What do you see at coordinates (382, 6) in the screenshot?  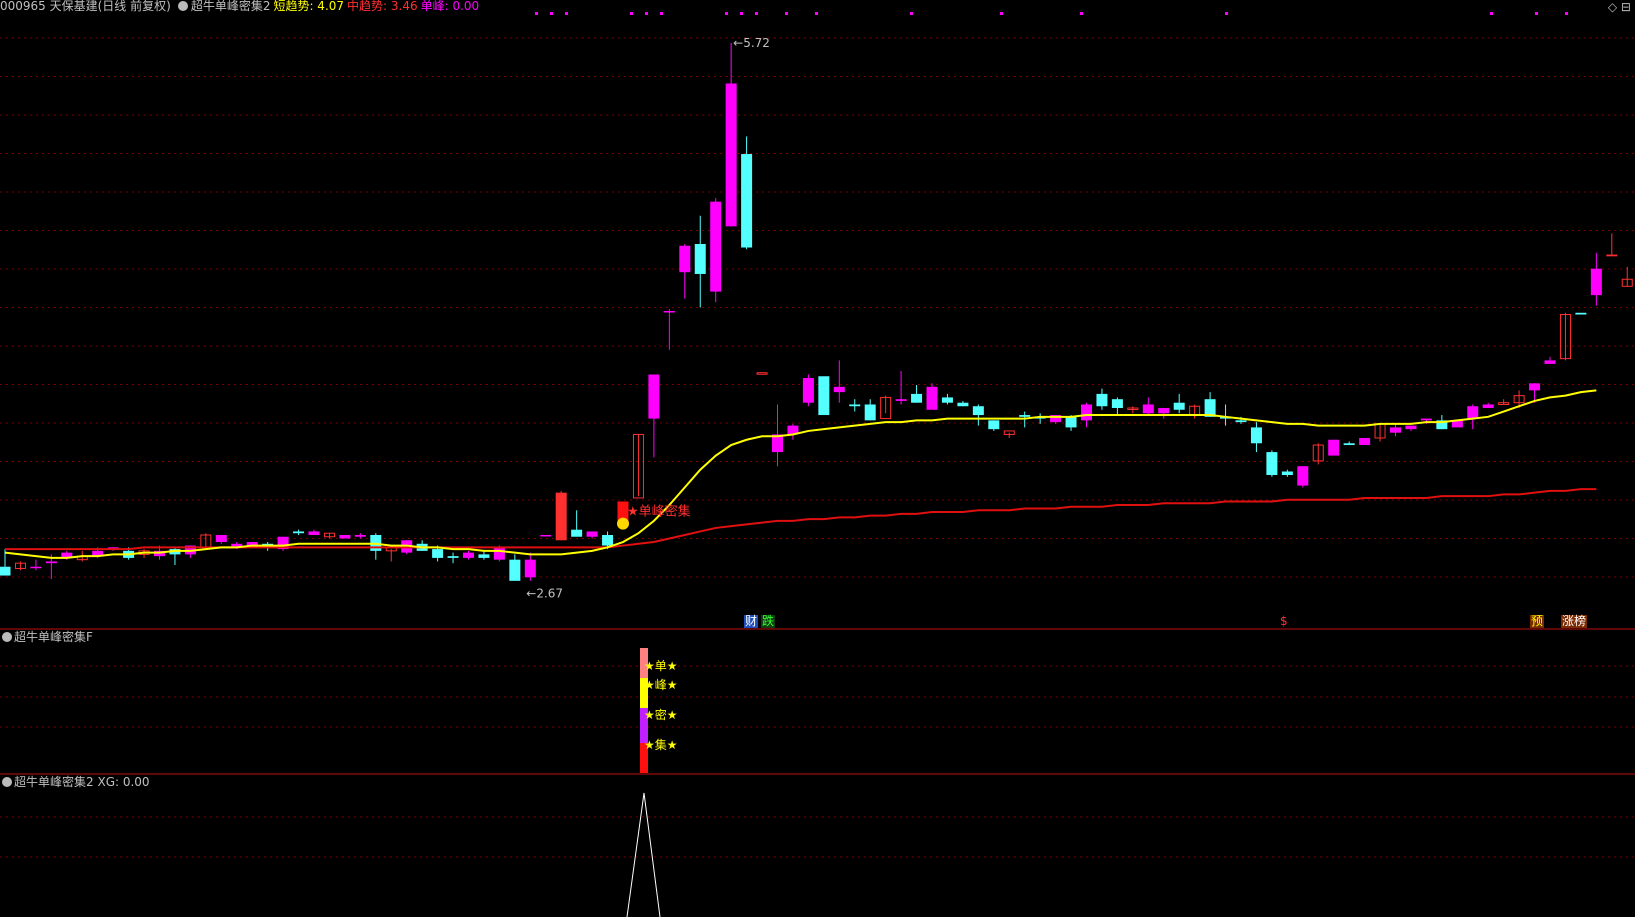 I see `mid-trend-value: 中趋势: 3.46` at bounding box center [382, 6].